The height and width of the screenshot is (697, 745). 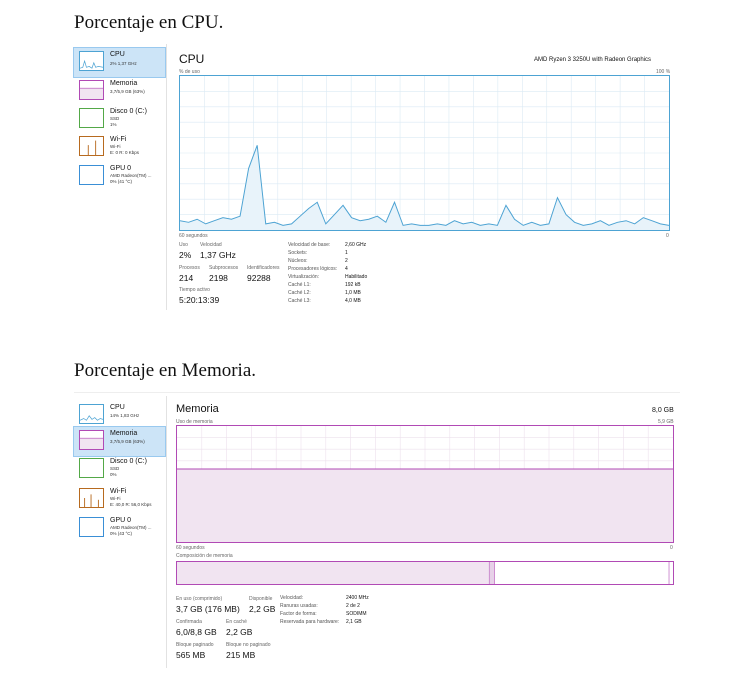 What do you see at coordinates (204, 556) in the screenshot?
I see `composition-label: Composición de memoria` at bounding box center [204, 556].